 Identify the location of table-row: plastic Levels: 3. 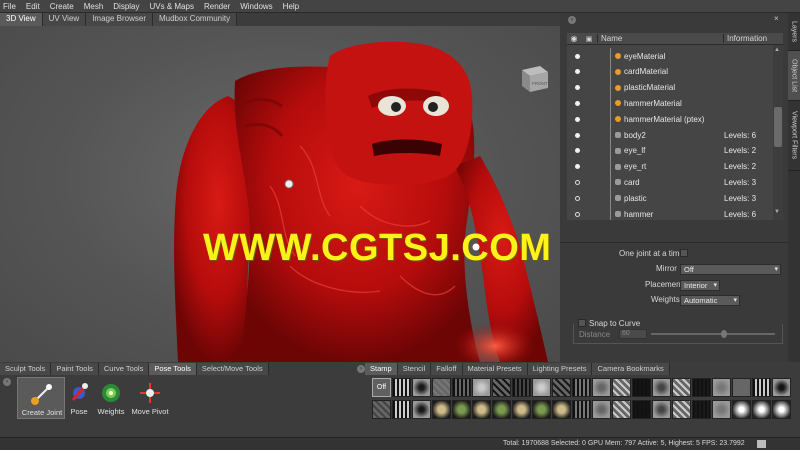
(670, 198).